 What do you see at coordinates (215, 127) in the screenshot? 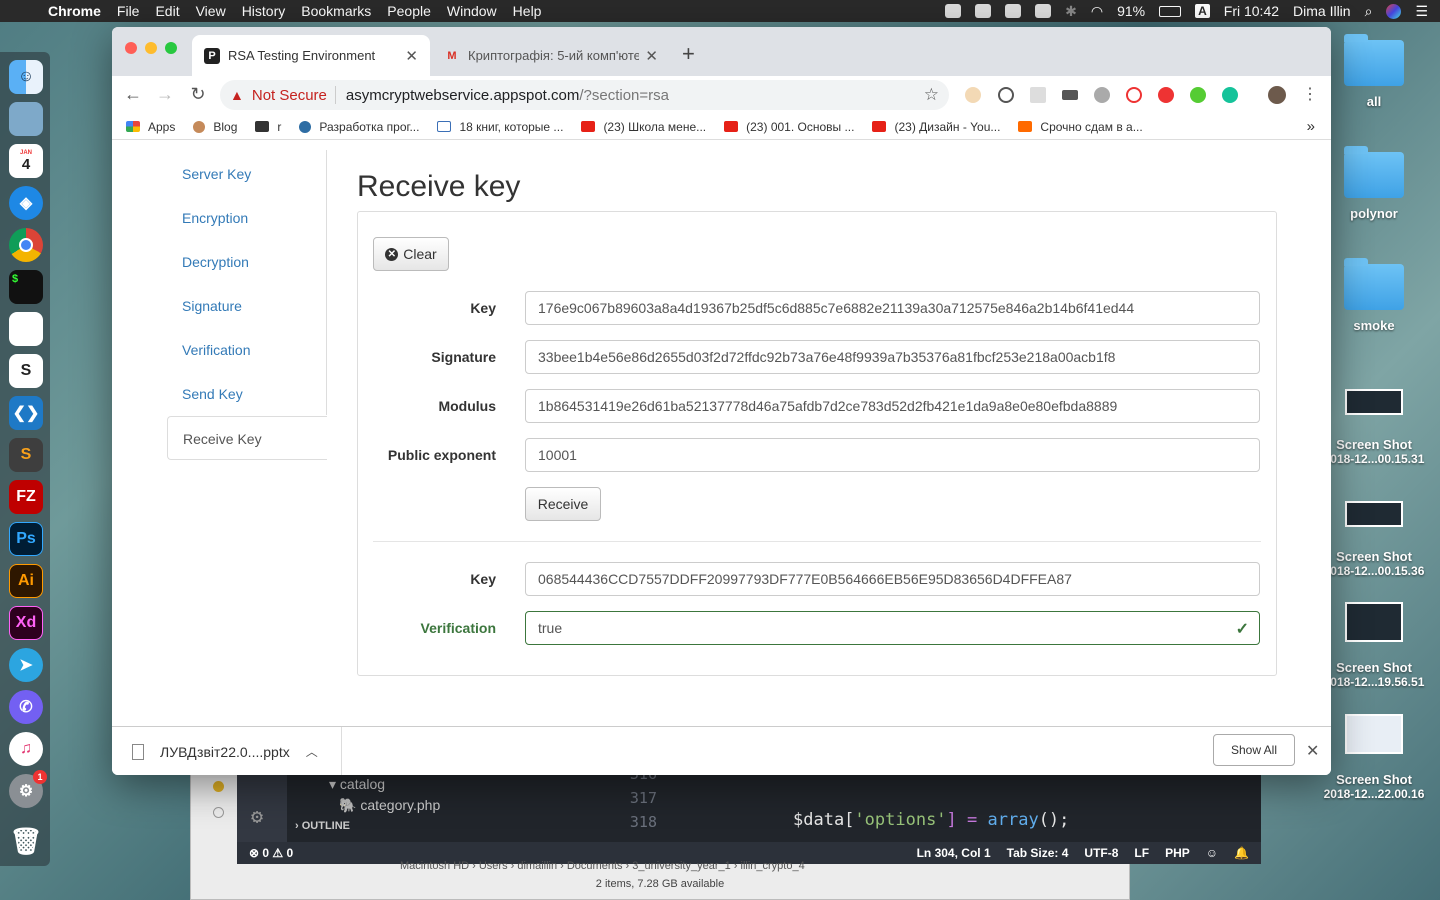
I see `bookmark-blog: Blog` at bounding box center [215, 127].